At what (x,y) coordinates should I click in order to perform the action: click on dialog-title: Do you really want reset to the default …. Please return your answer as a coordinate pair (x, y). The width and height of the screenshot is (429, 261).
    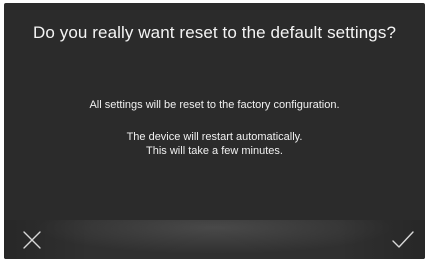
    Looking at the image, I should click on (214, 32).